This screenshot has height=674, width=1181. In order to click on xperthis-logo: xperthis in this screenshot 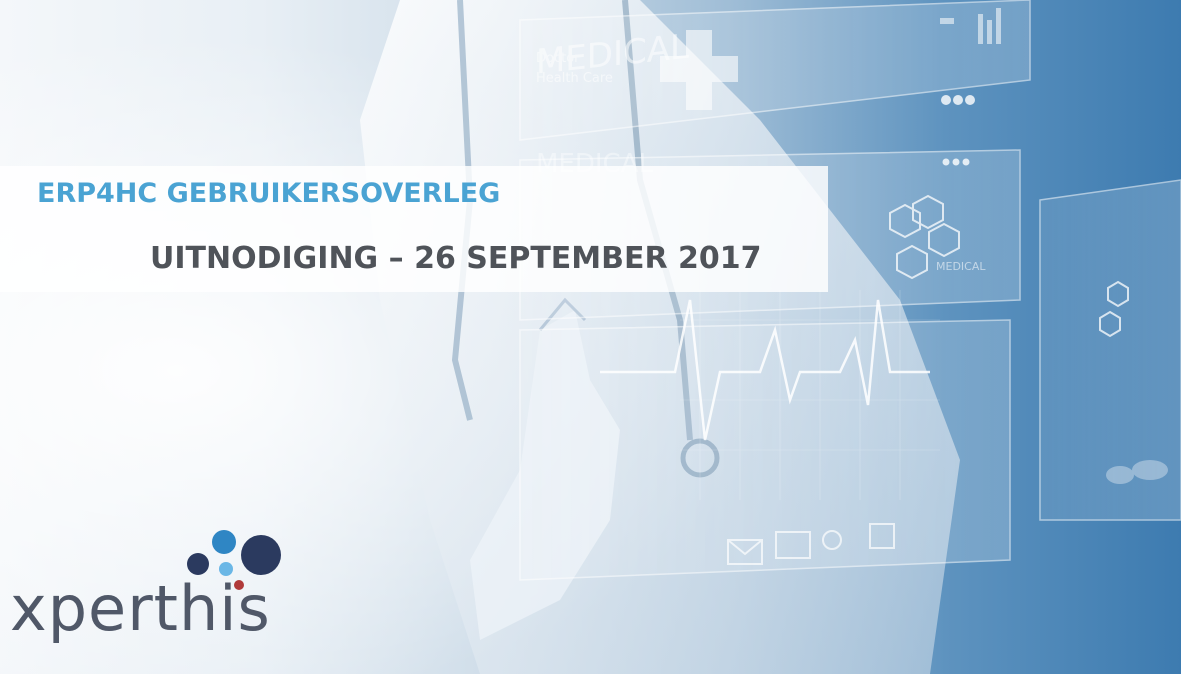, I will do `click(155, 598)`.